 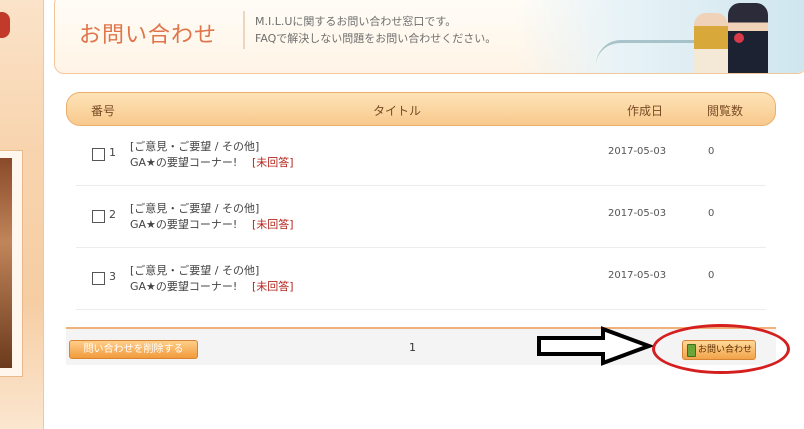 I want to click on left-side-banner, so click(x=21, y=214).